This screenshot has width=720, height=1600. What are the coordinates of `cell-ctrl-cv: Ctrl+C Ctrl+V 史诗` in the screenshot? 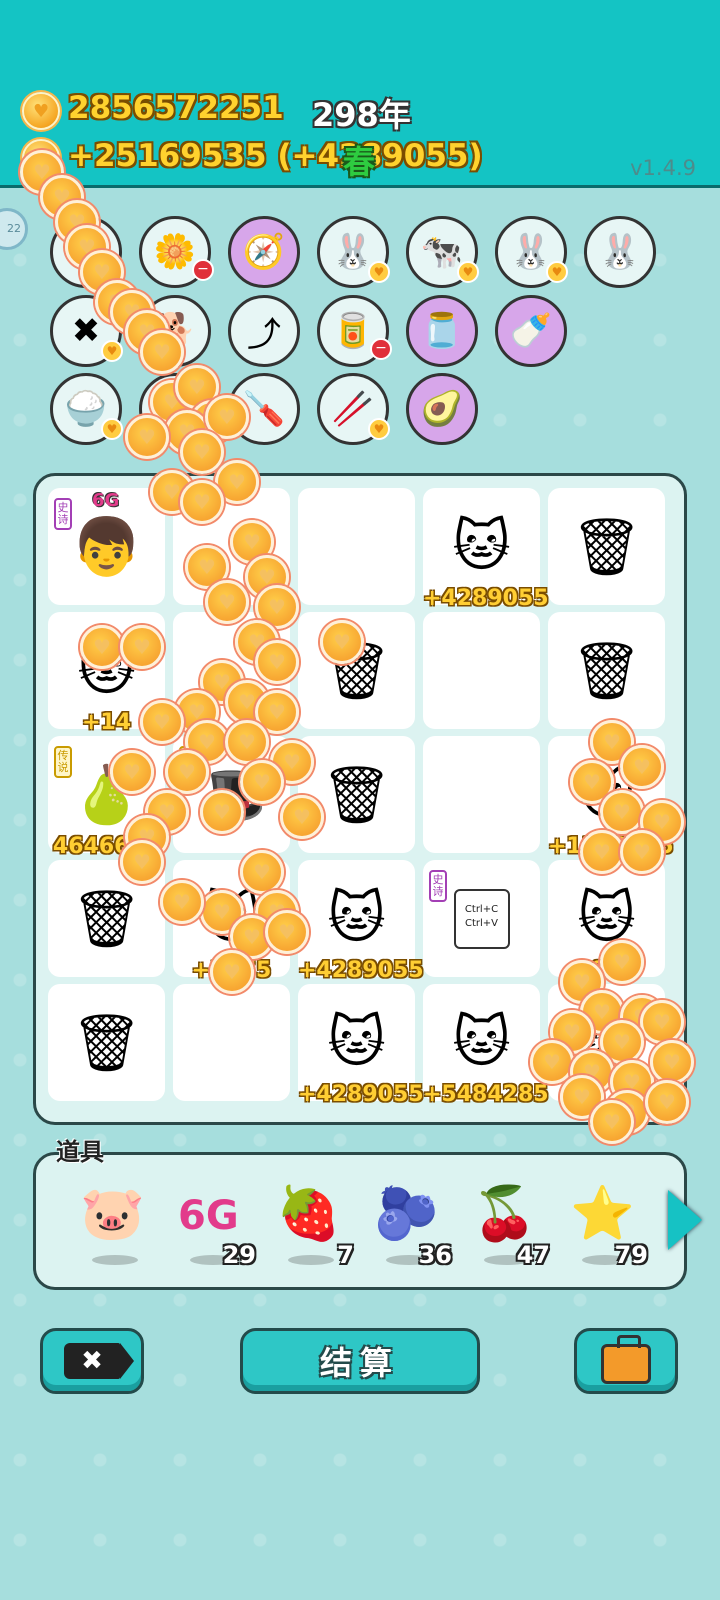 It's located at (481, 918).